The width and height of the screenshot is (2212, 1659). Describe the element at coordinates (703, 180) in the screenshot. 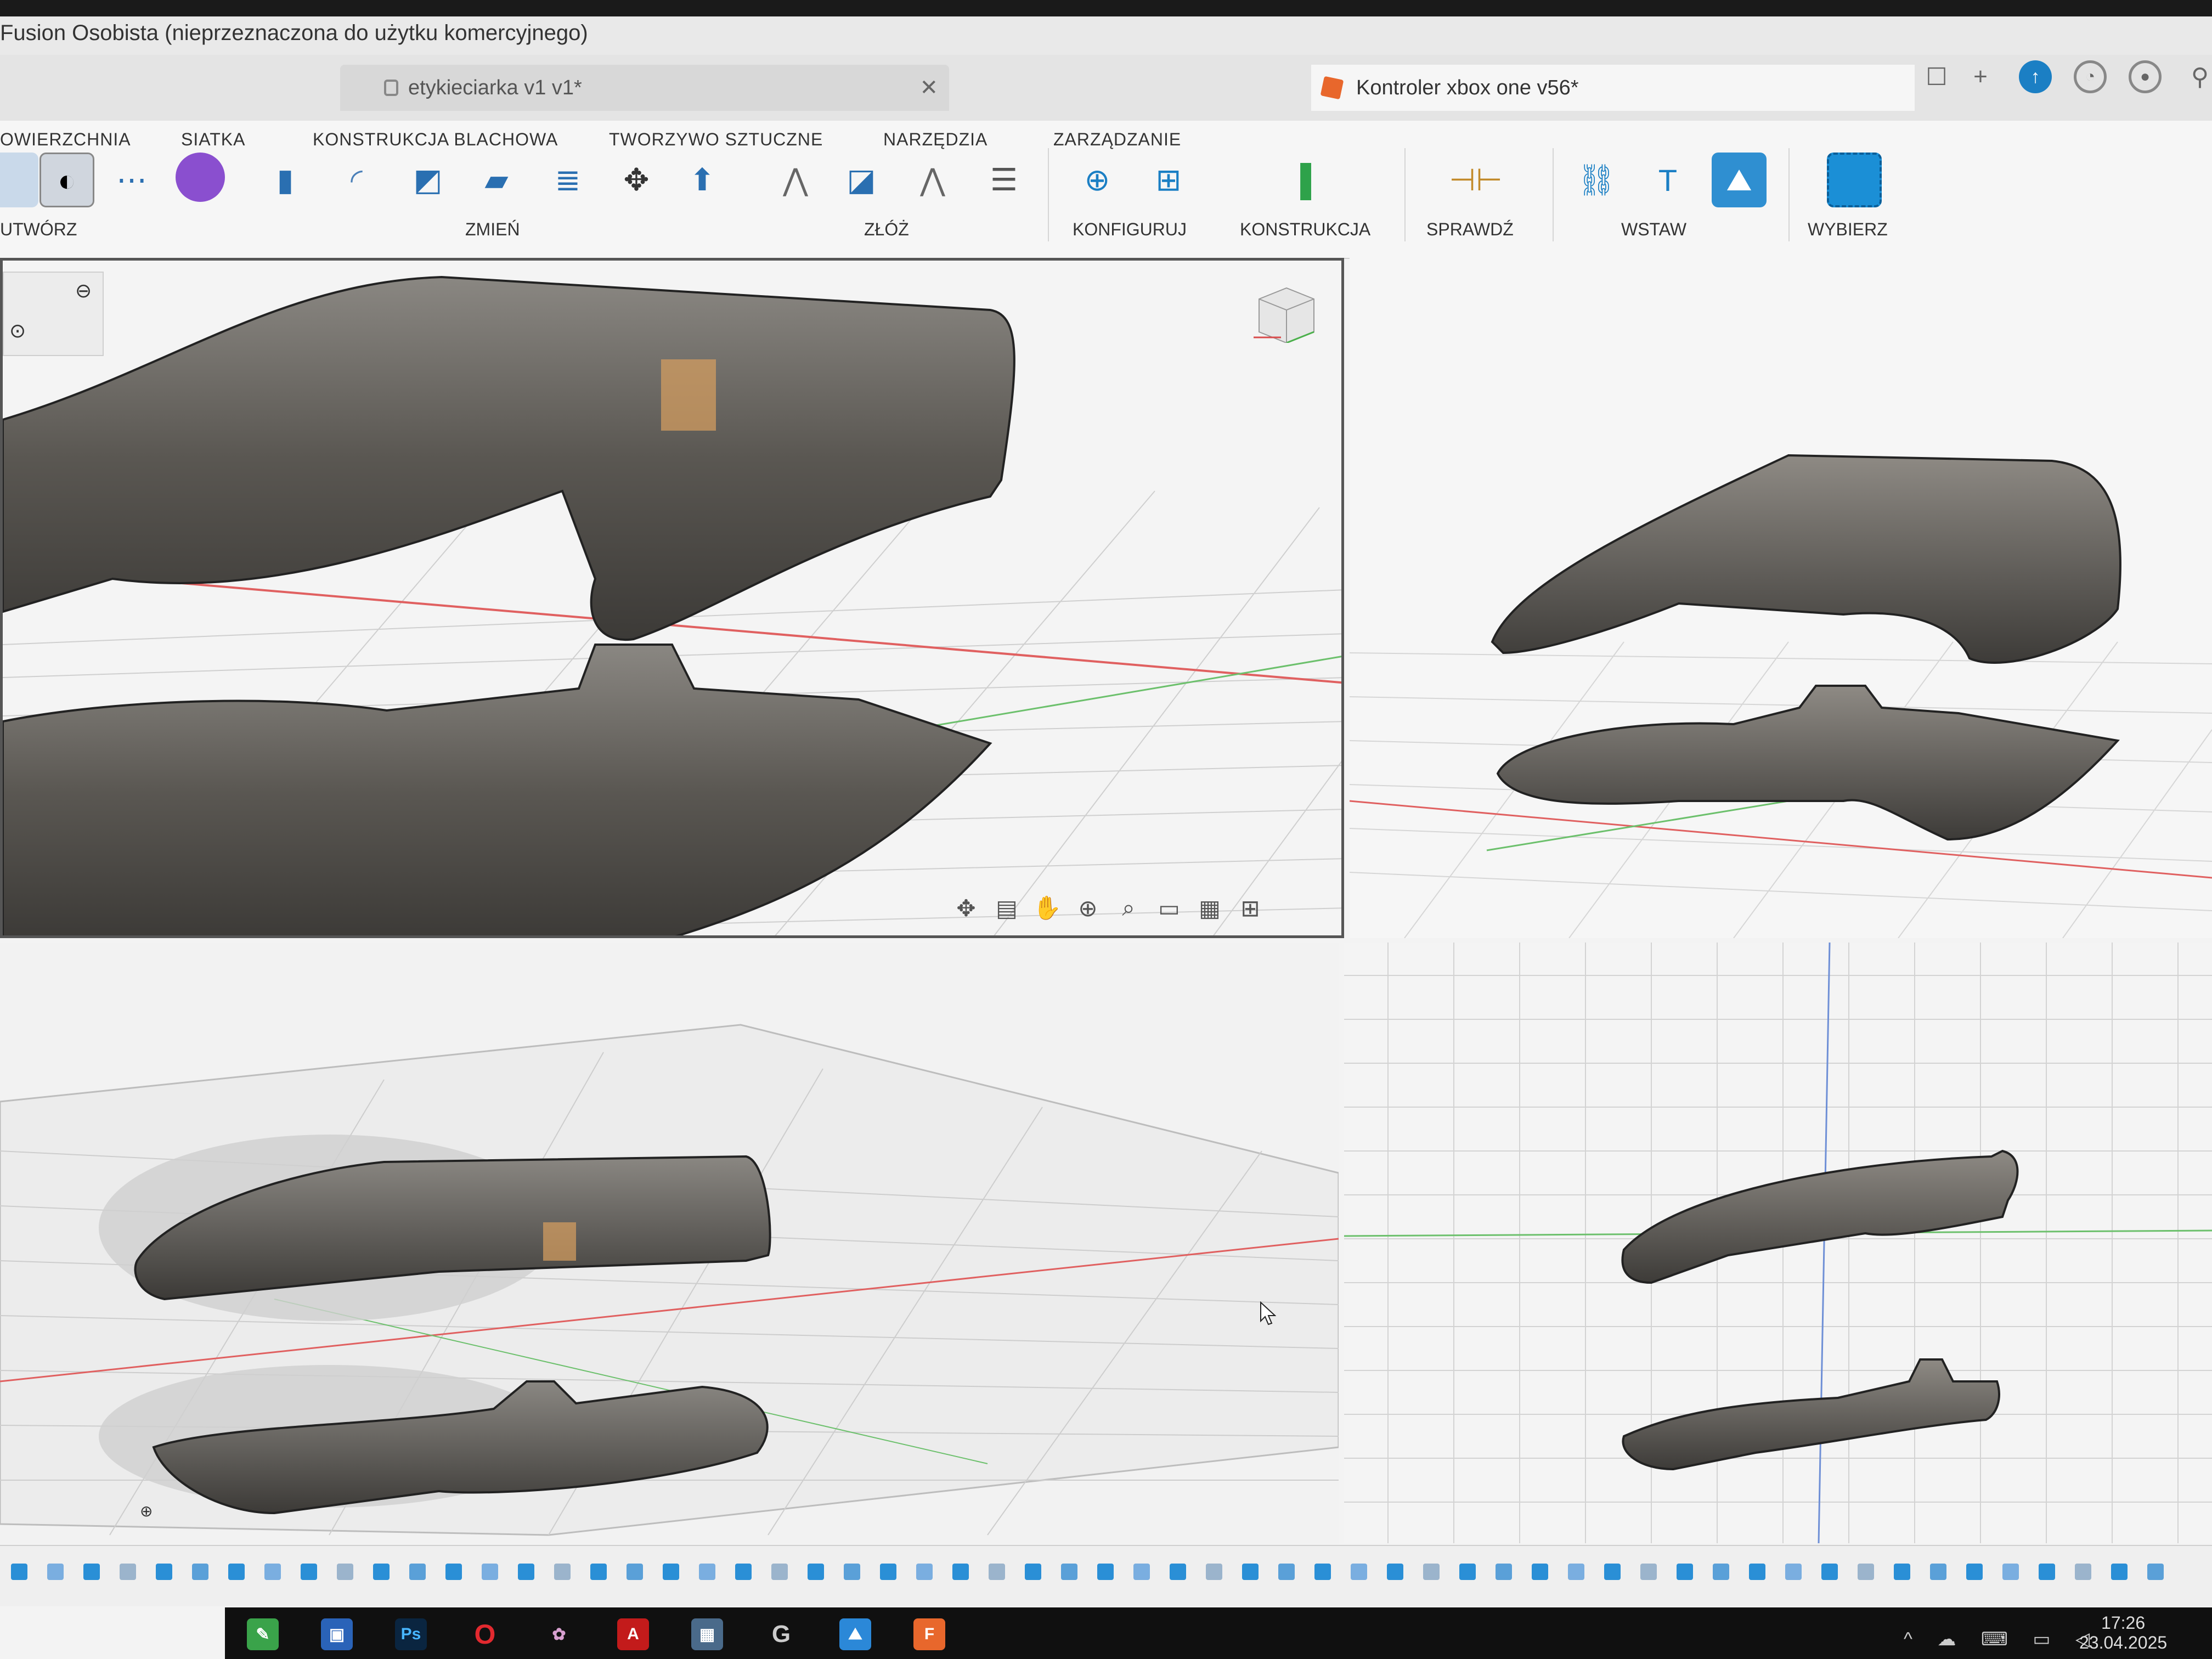

I see `align-icon: ⬆` at that location.